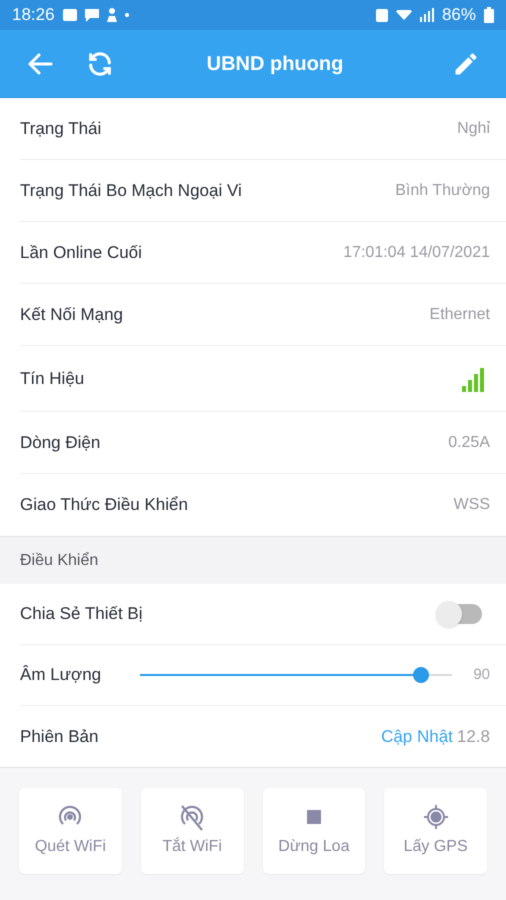  Describe the element at coordinates (473, 128) in the screenshot. I see `field-value: Nghỉ` at that location.